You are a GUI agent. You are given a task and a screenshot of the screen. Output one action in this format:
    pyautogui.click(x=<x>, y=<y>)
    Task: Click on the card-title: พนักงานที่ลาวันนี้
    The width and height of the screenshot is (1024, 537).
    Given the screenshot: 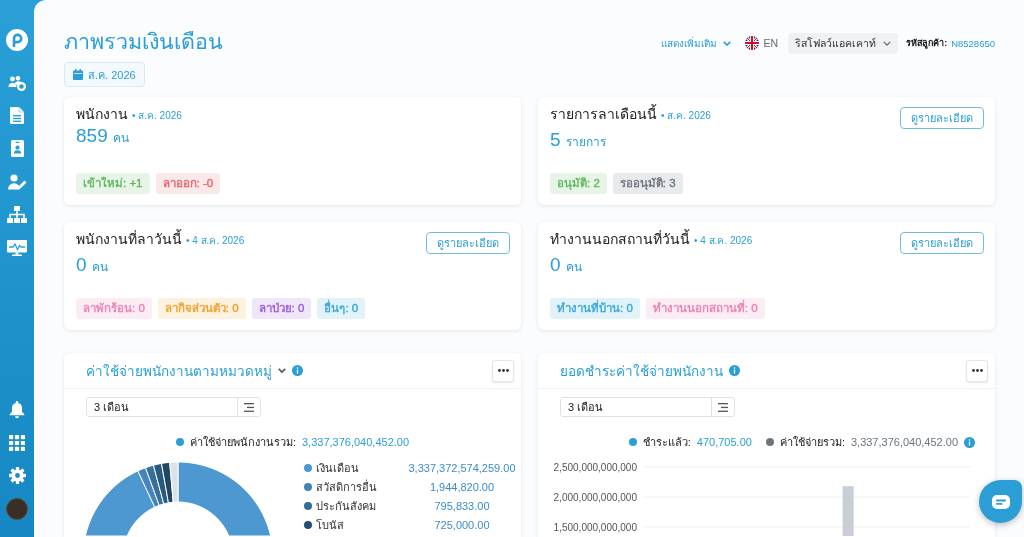 What is the action you would take?
    pyautogui.click(x=129, y=239)
    